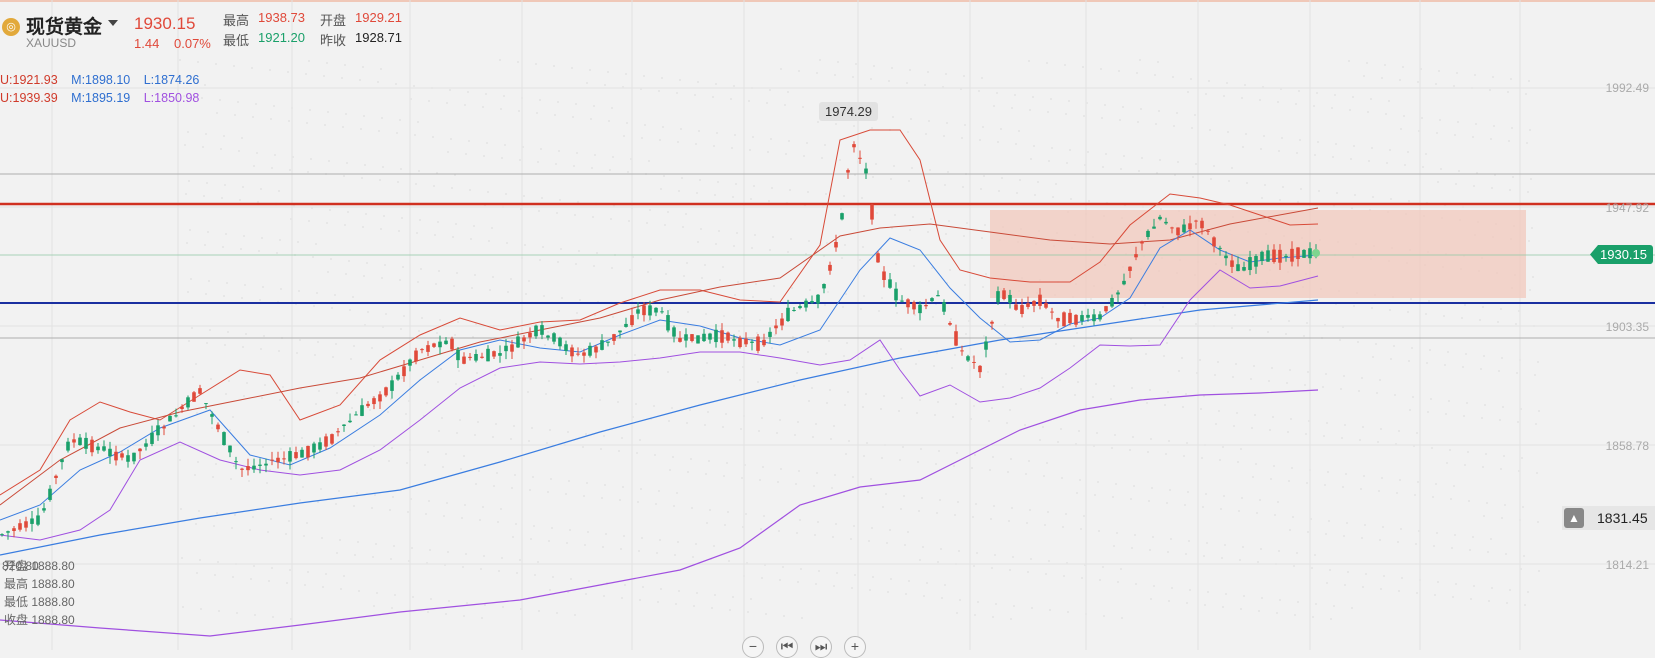 The height and width of the screenshot is (658, 1655). What do you see at coordinates (753, 647) in the screenshot?
I see `minus-circle-icon: −` at bounding box center [753, 647].